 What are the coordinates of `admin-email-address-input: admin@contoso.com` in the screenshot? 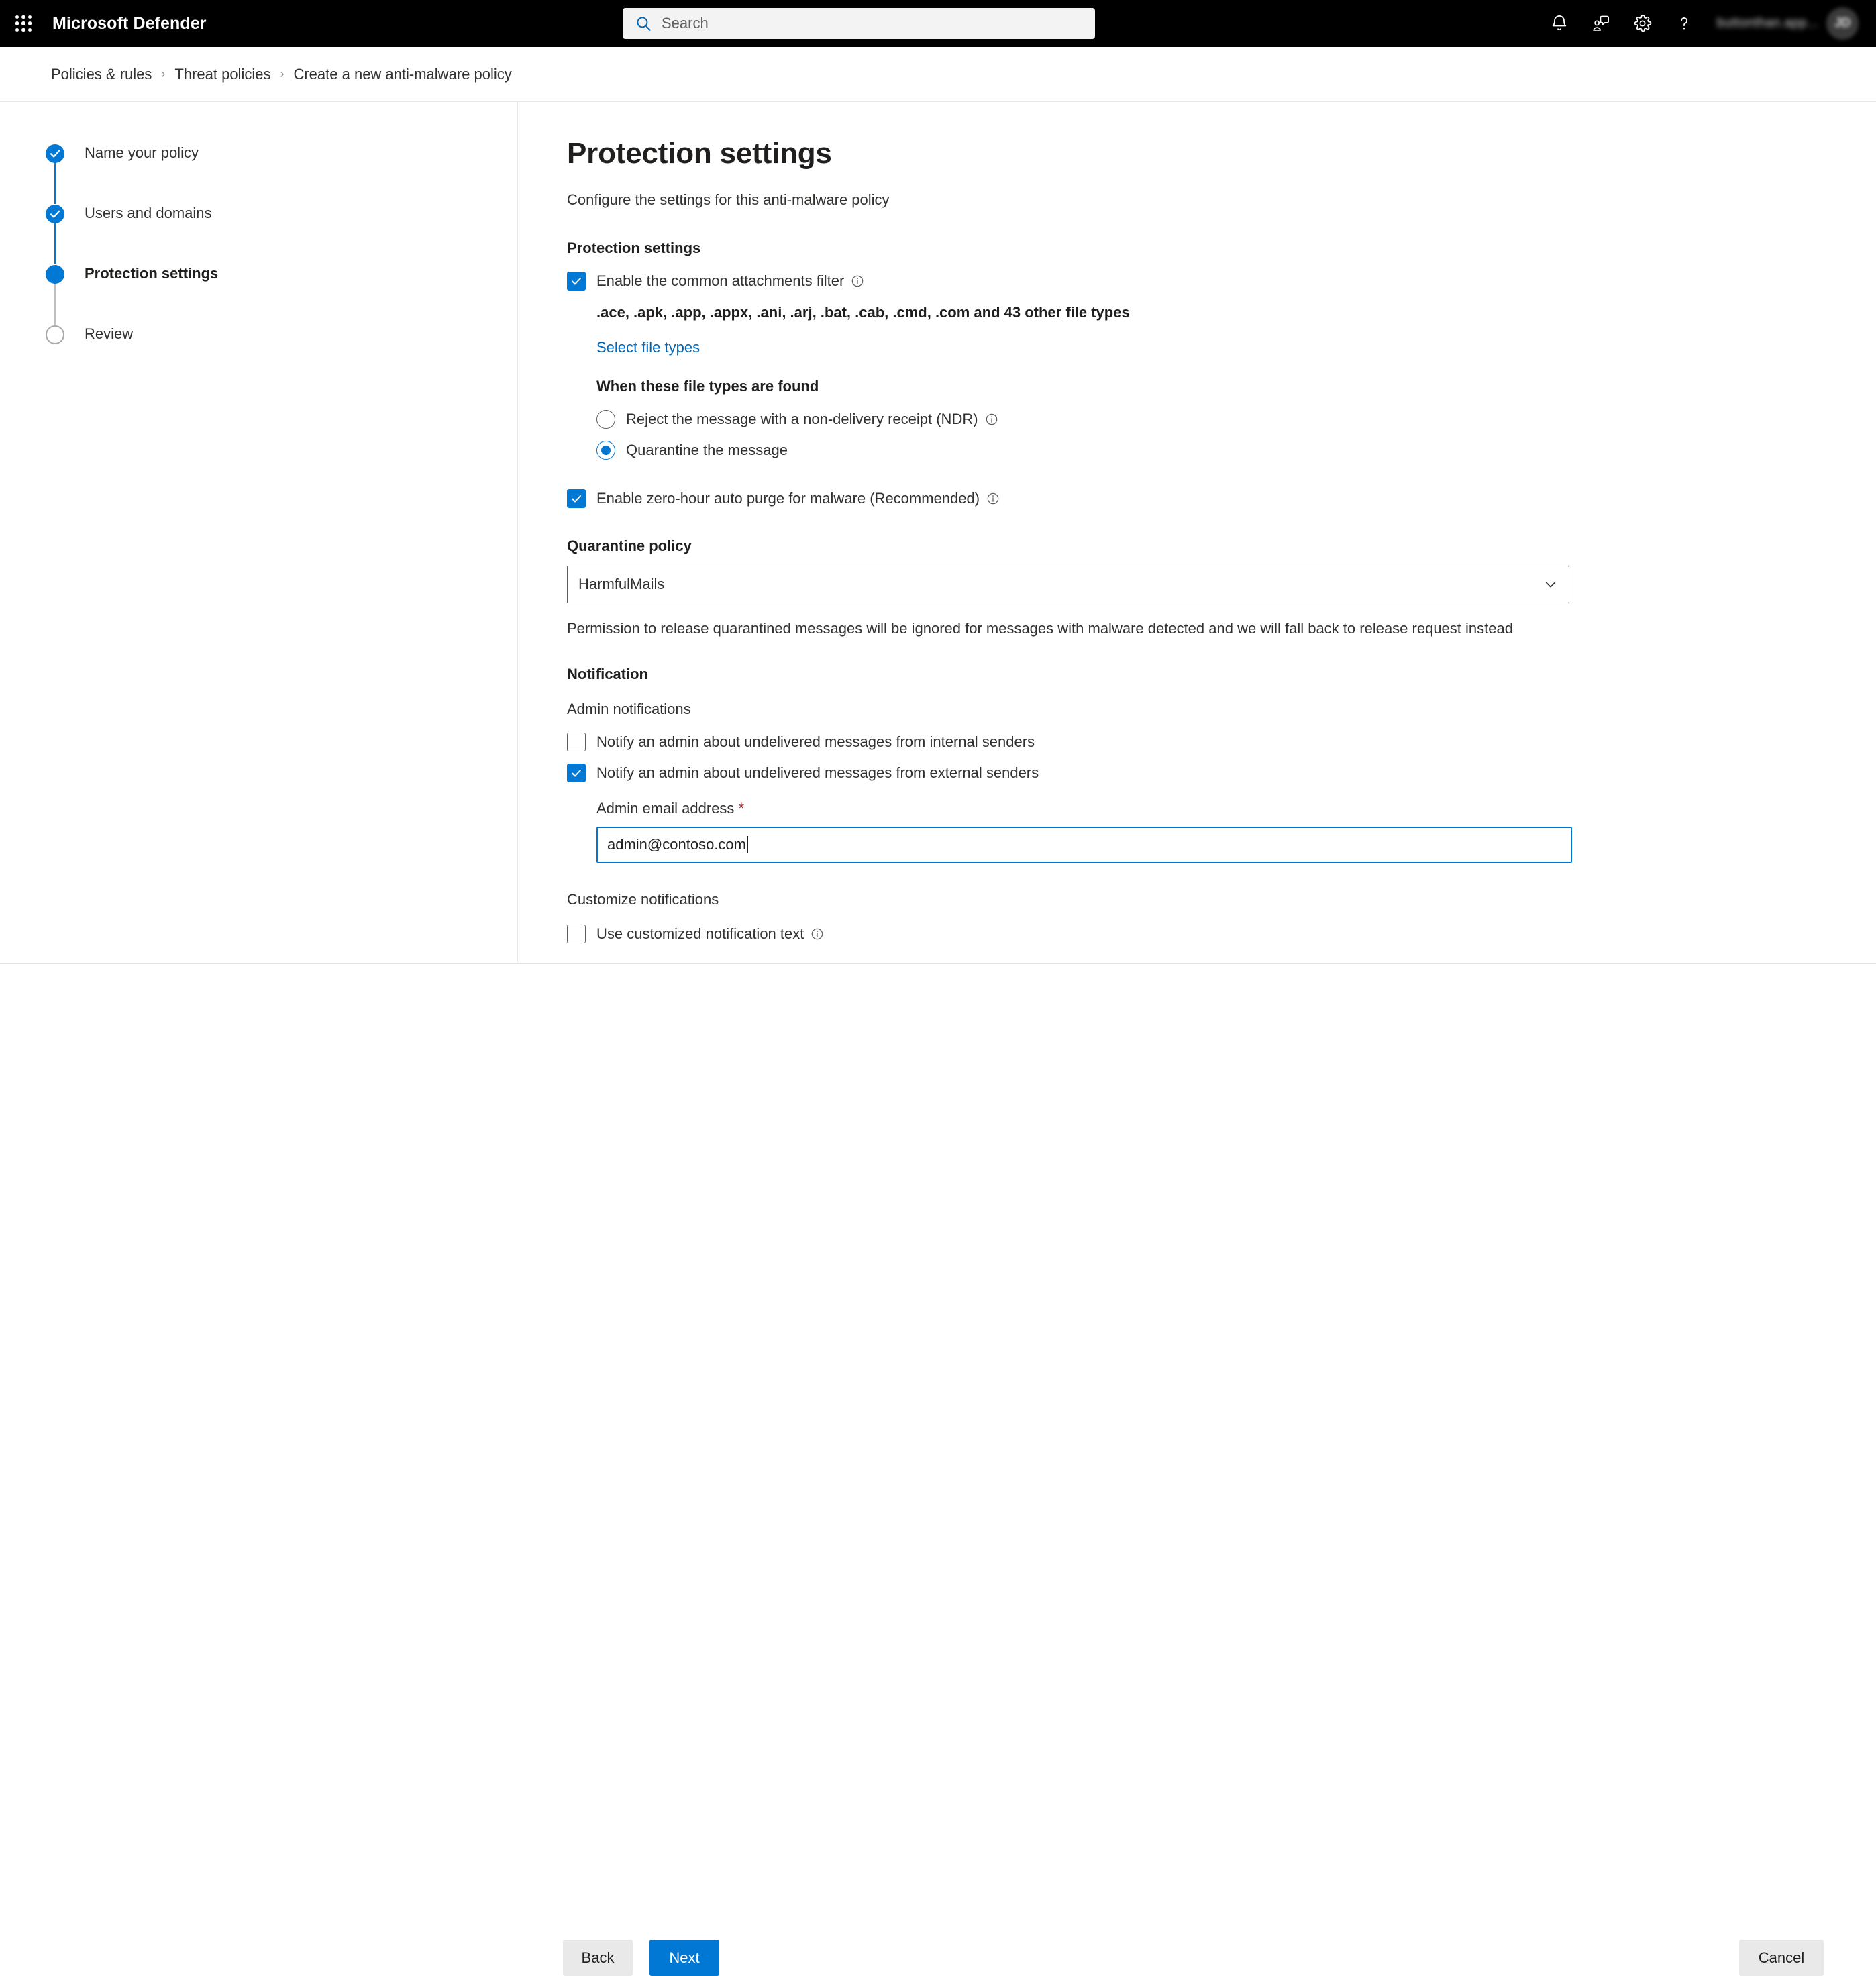 It's located at (1084, 846).